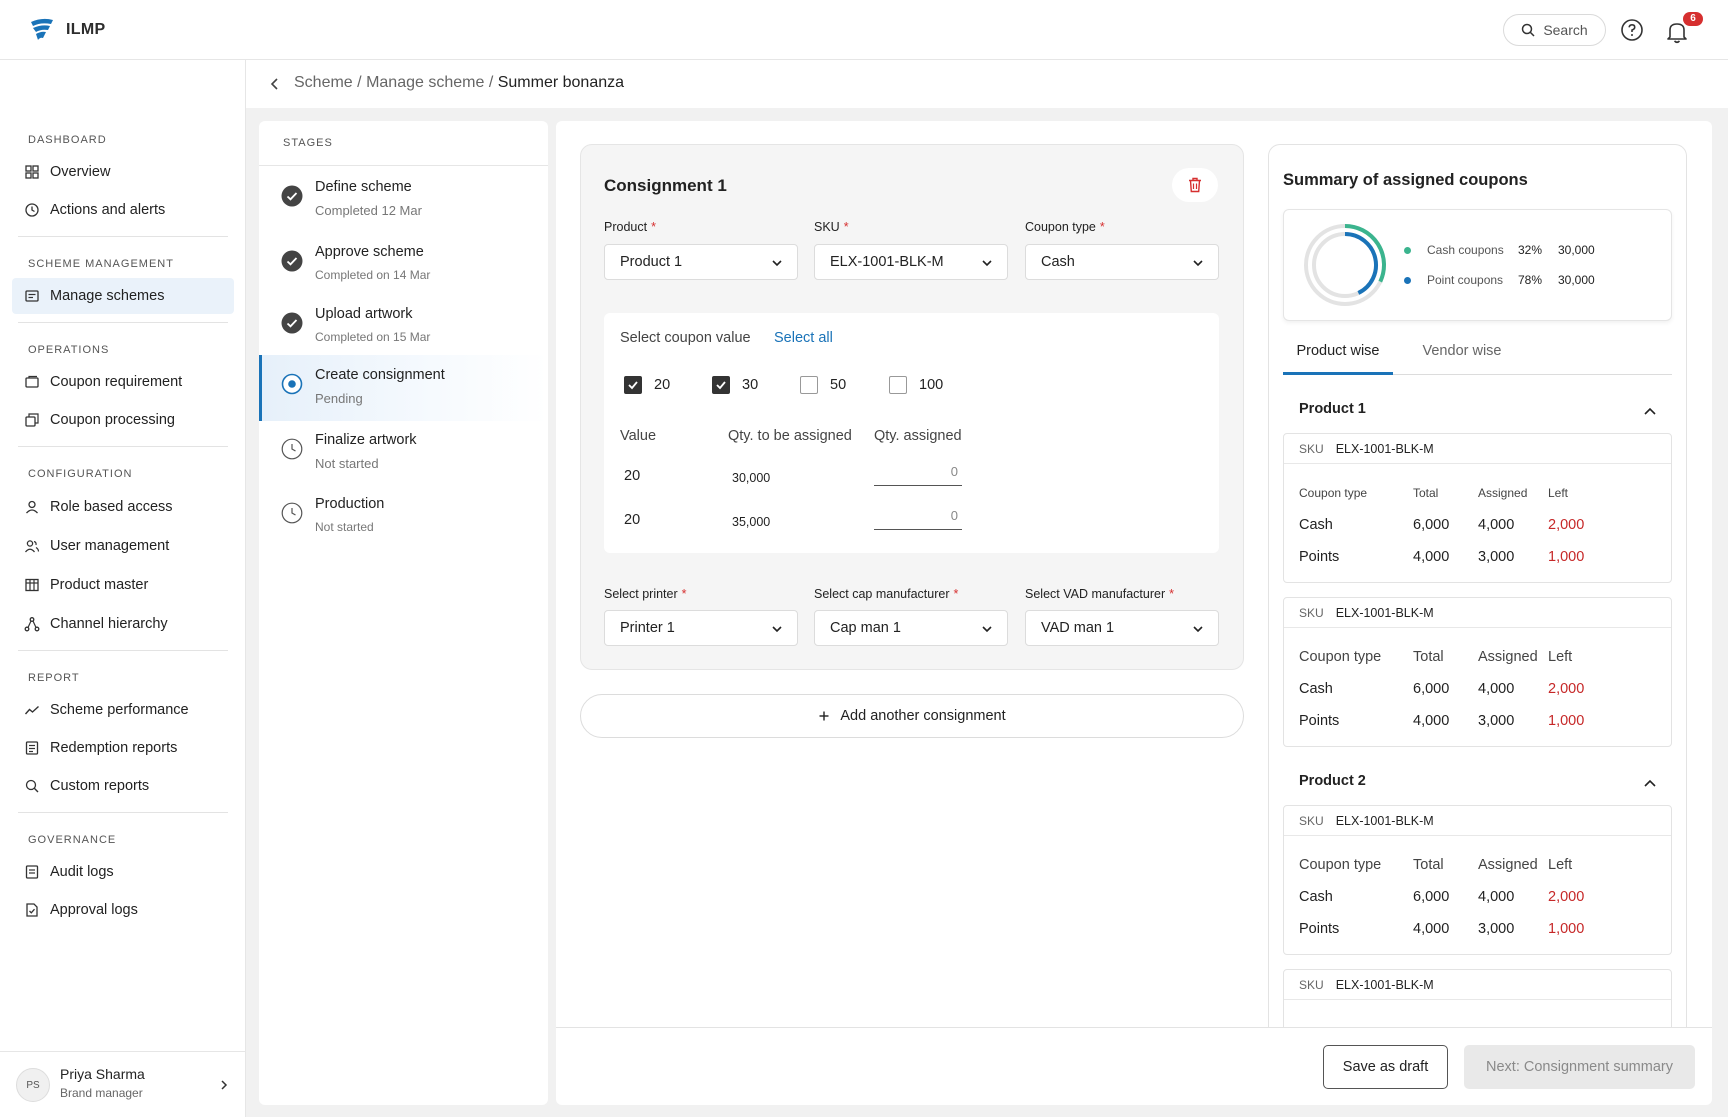 This screenshot has width=1728, height=1117. Describe the element at coordinates (1332, 409) in the screenshot. I see `product-1-header: Product 1` at that location.